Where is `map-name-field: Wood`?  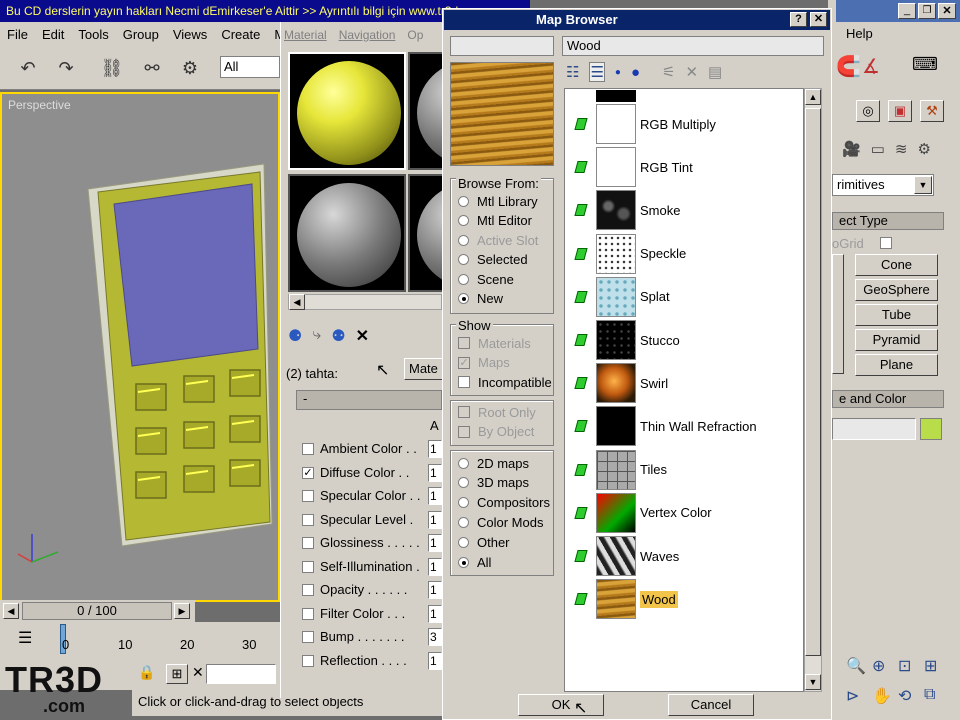 map-name-field: Wood is located at coordinates (693, 46).